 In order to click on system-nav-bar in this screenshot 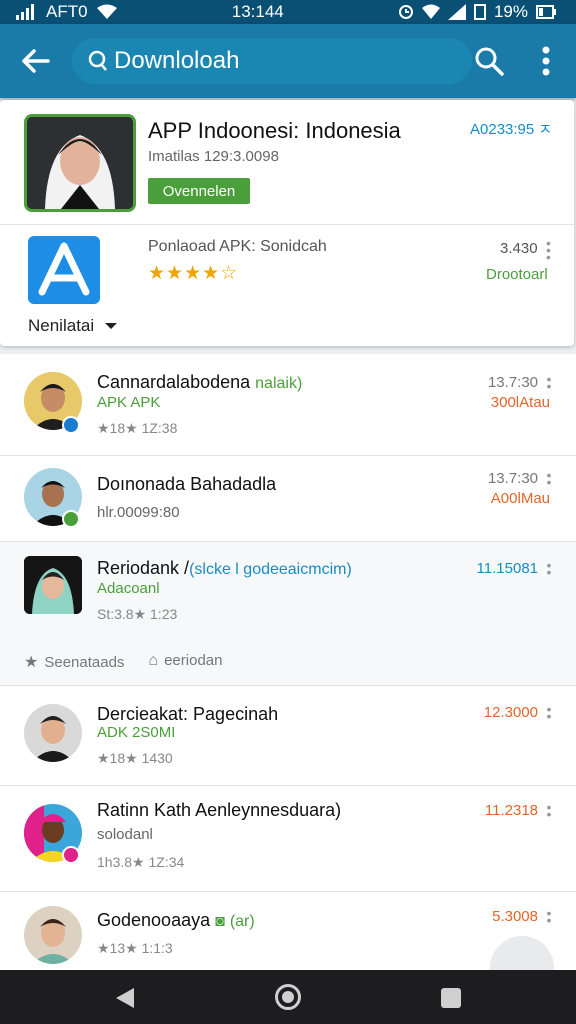, I will do `click(288, 997)`.